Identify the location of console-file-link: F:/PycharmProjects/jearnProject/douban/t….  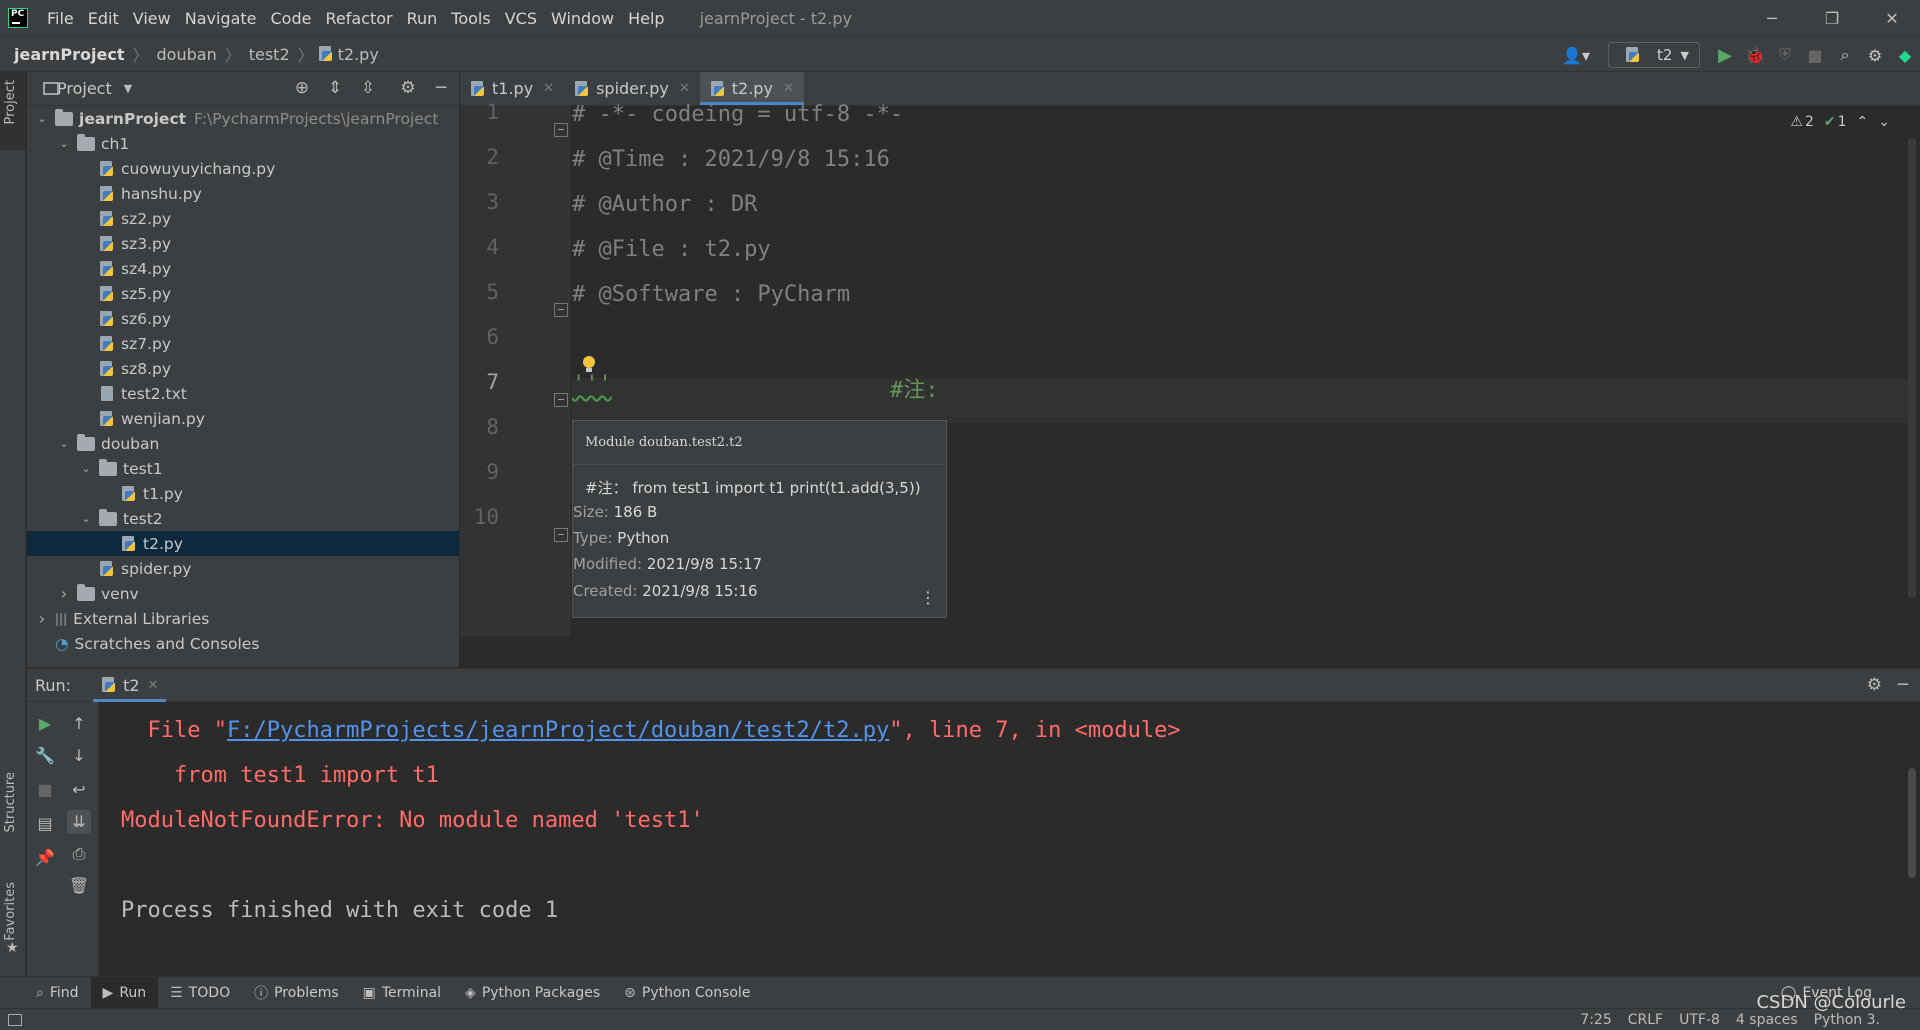
(558, 730).